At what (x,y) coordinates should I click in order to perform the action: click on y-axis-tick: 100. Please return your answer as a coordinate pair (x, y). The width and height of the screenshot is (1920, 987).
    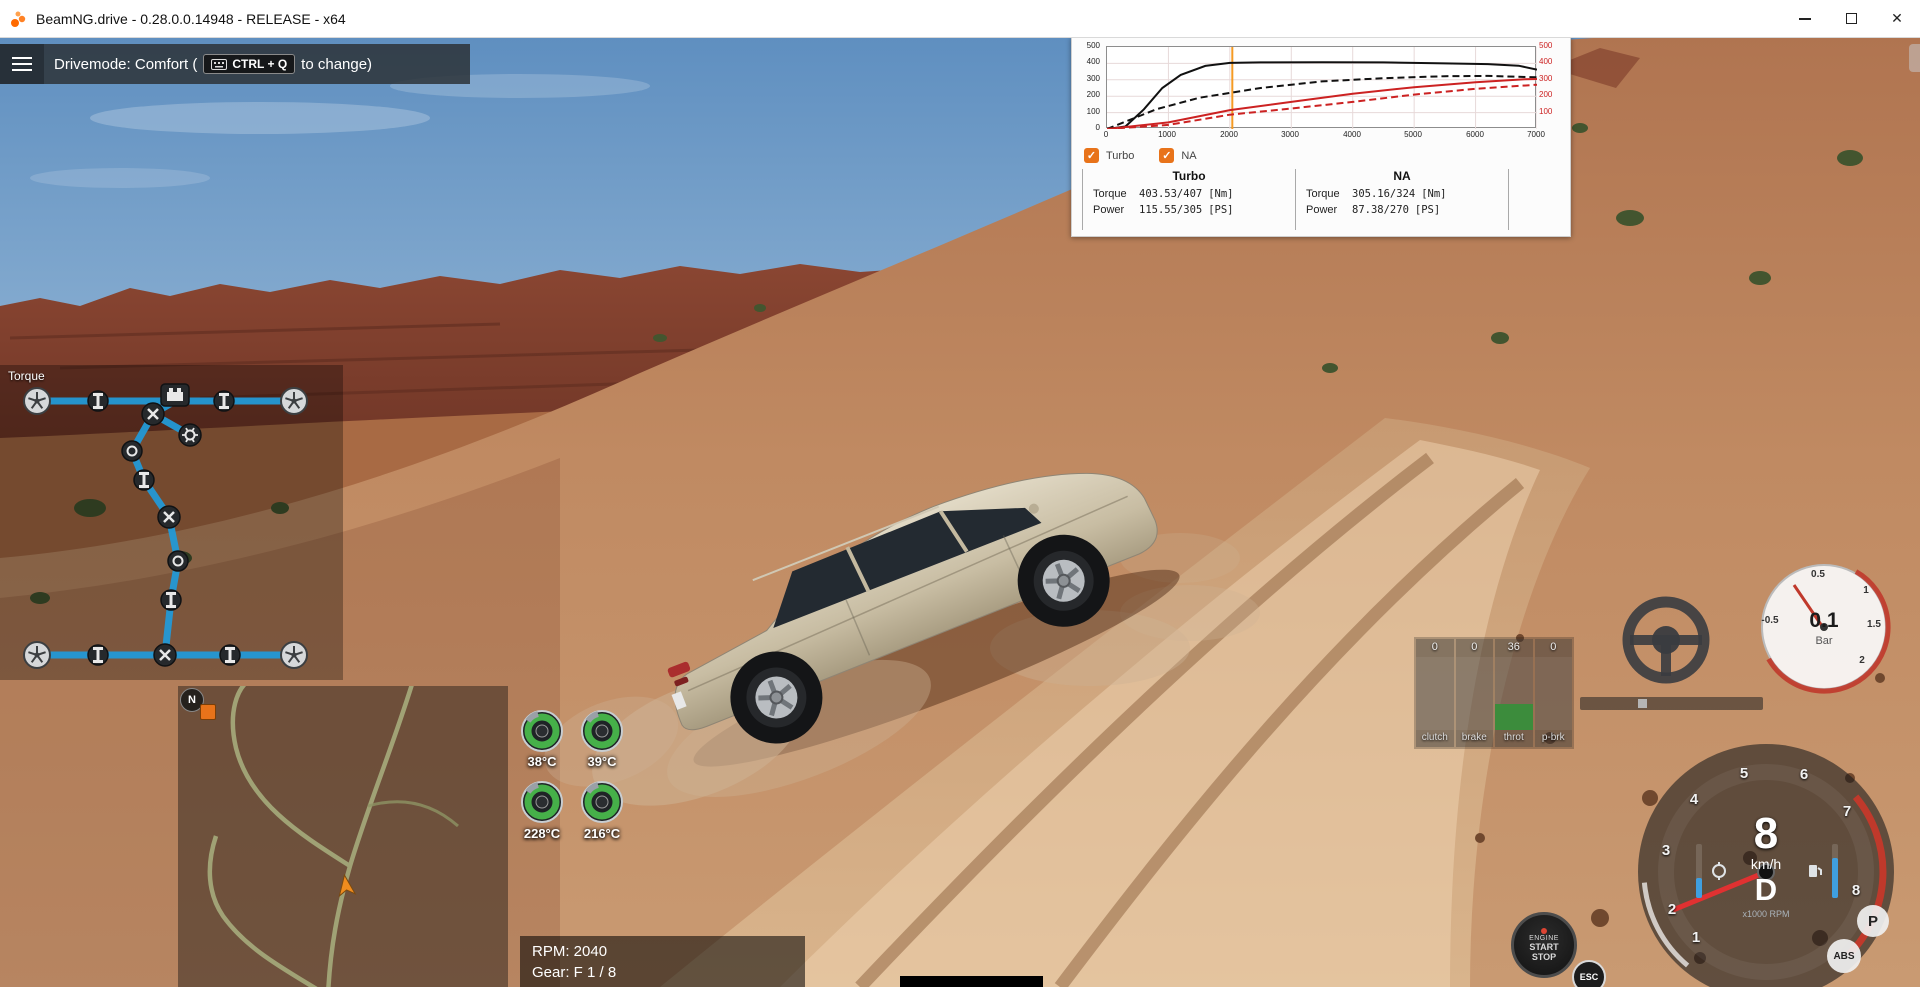
    Looking at the image, I should click on (1093, 111).